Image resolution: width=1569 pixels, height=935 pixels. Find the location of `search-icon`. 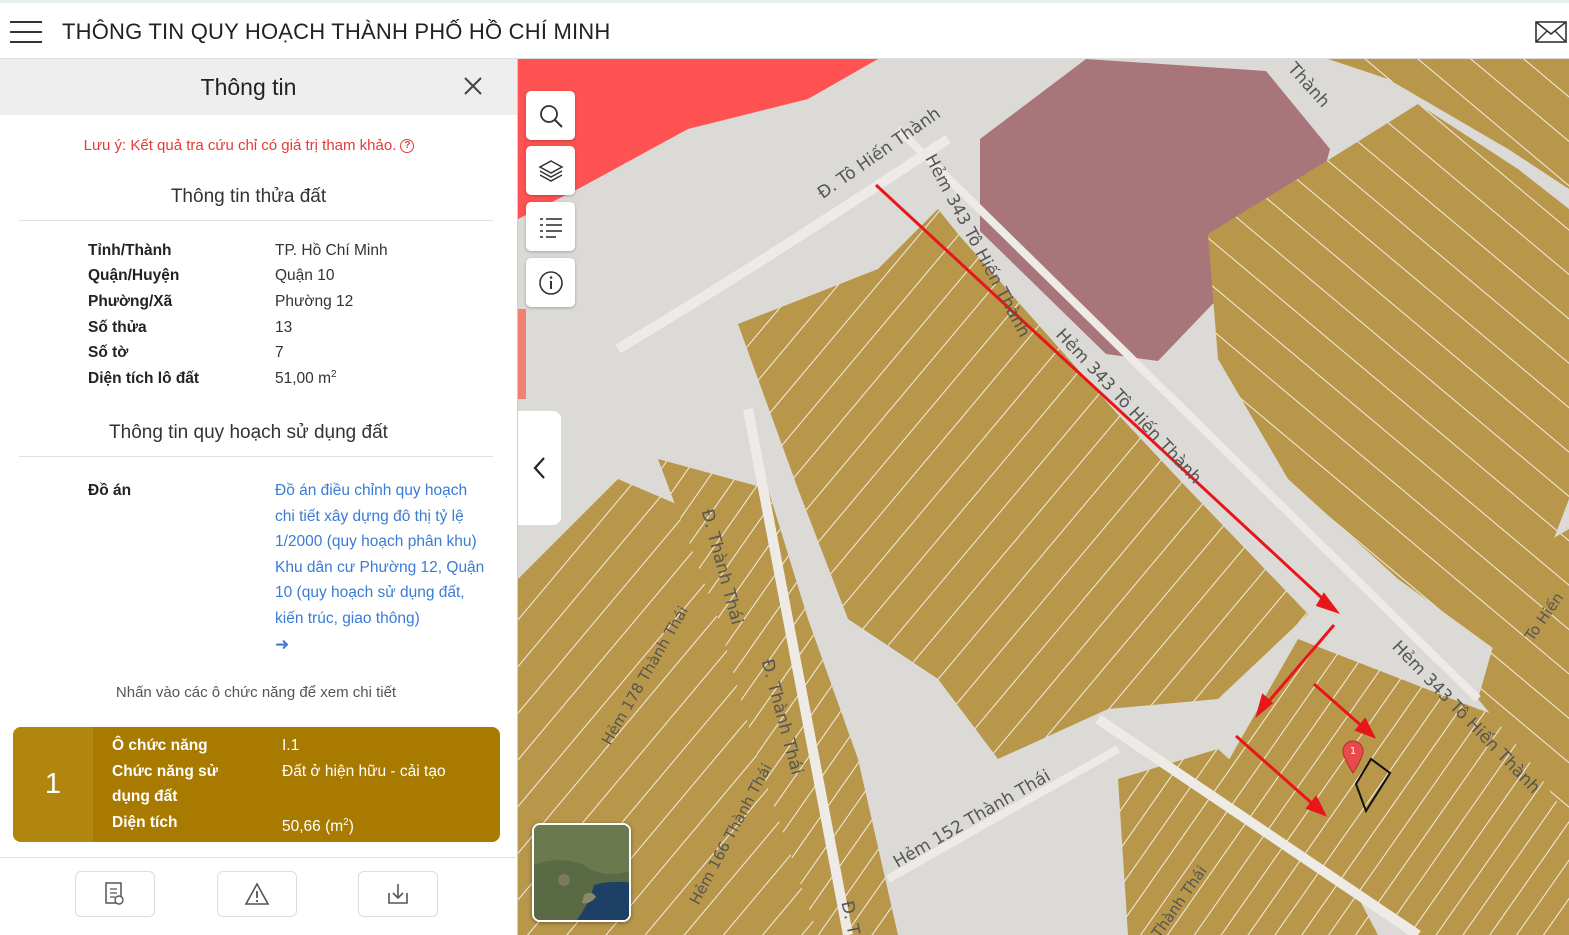

search-icon is located at coordinates (551, 116).